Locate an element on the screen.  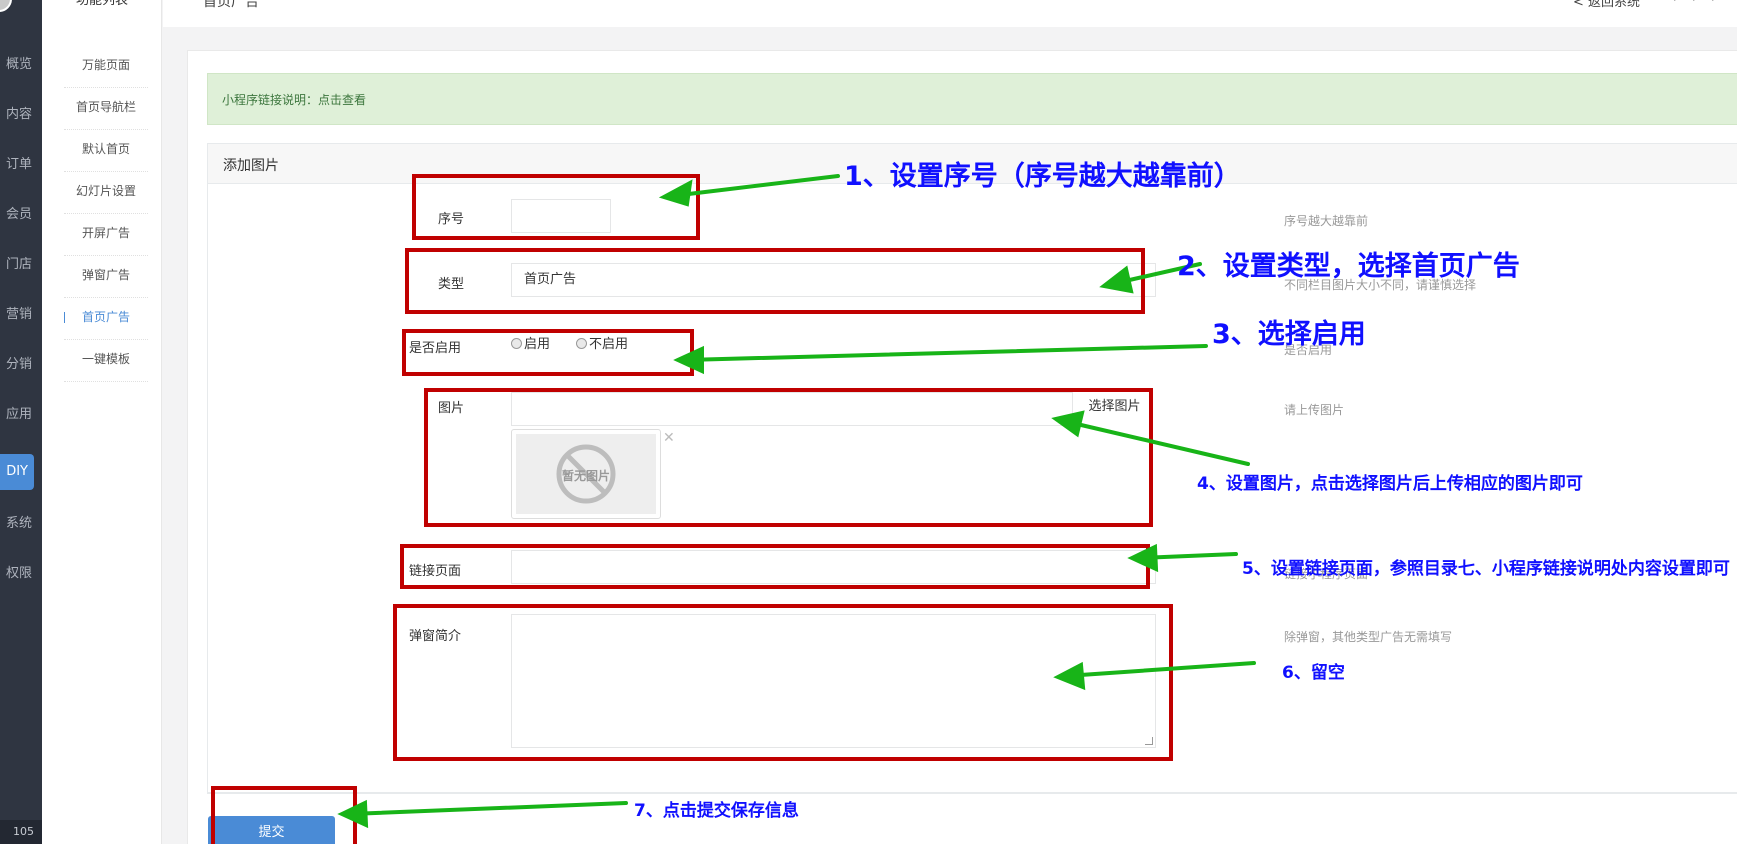
annotation-step-1: 1、设置序号（序号越大越靠前） is located at coordinates (1042, 176).